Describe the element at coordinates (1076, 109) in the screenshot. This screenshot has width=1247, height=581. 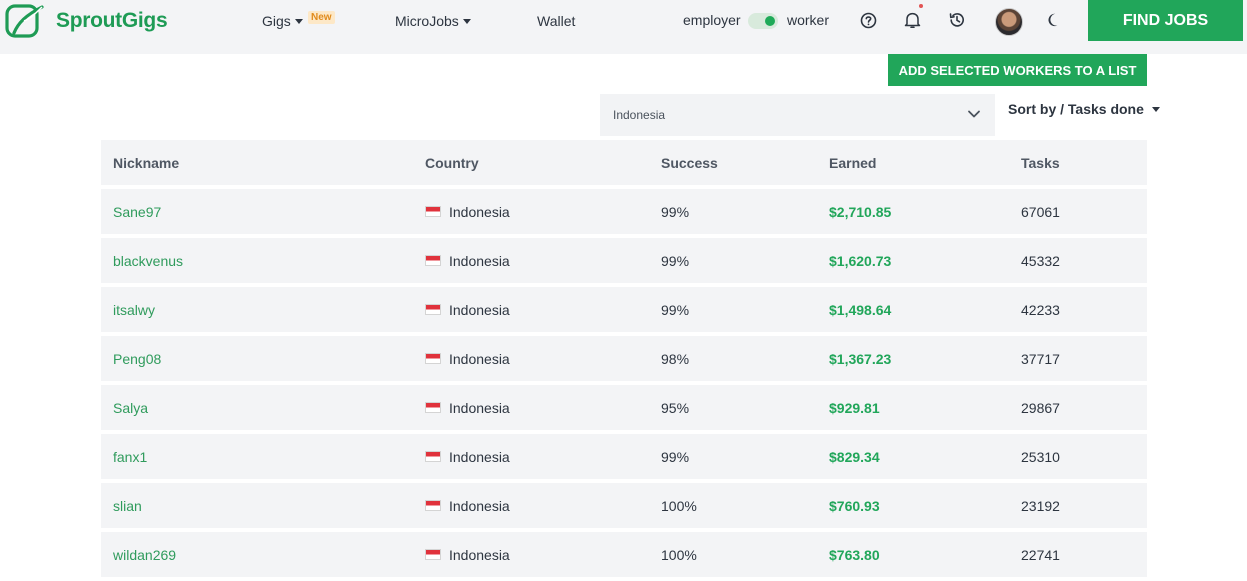
I see `sort-label: Sort by / Tasks done` at that location.